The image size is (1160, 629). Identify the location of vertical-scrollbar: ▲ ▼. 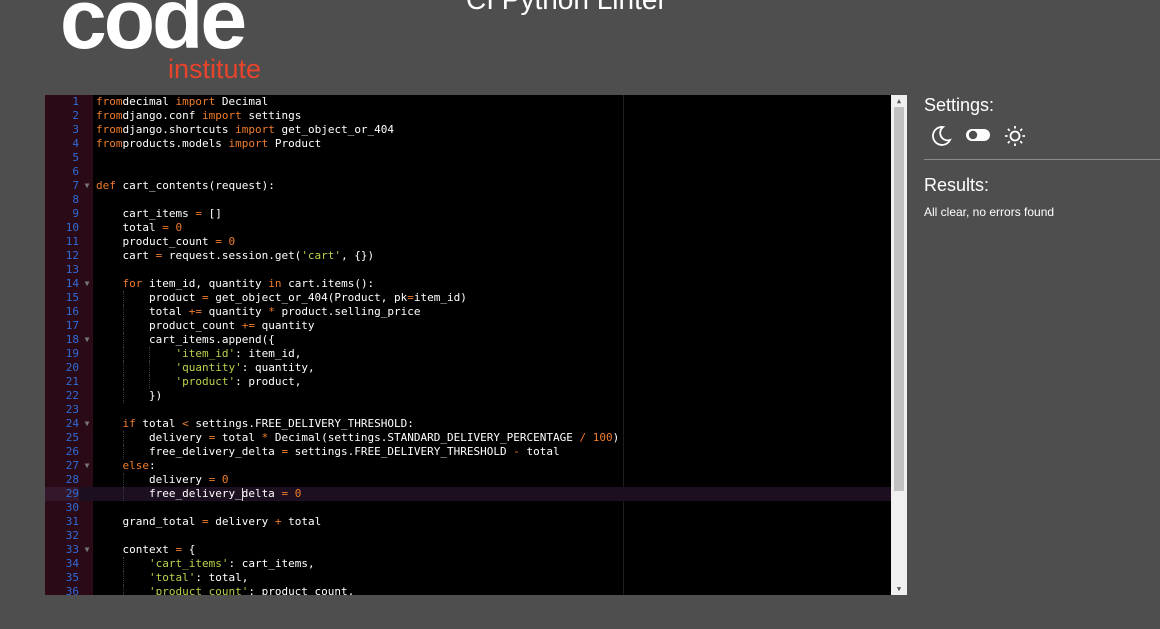
(899, 345).